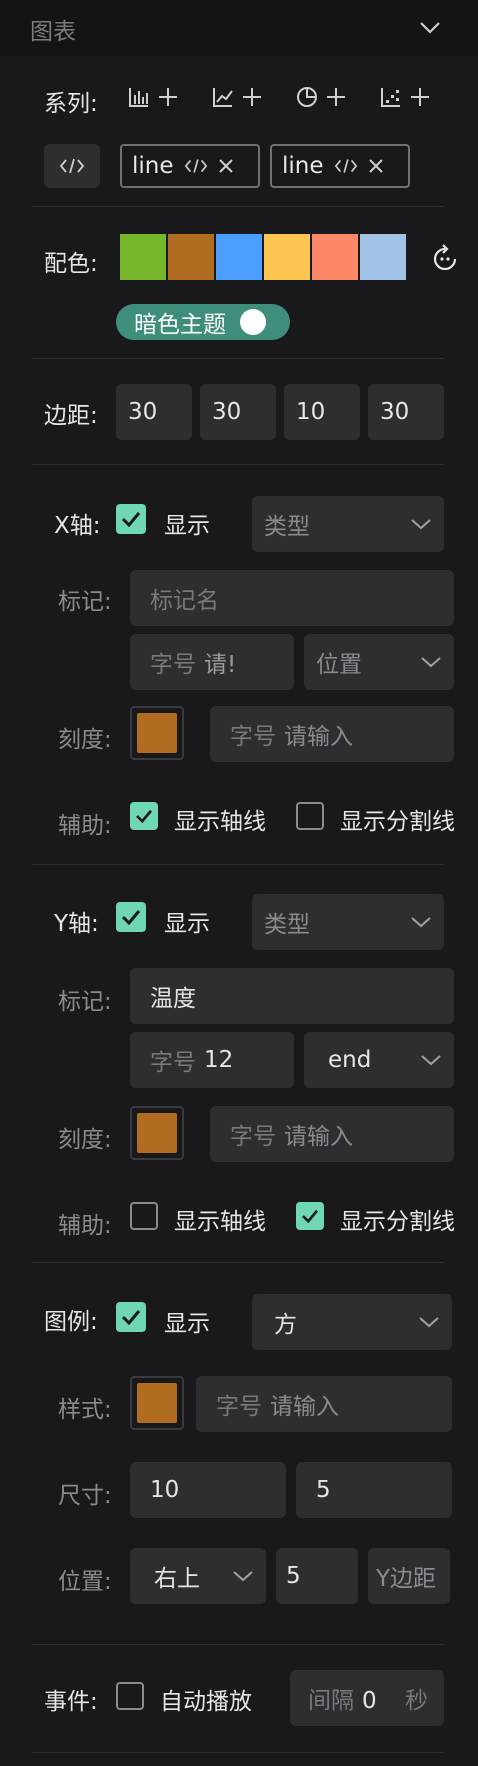 The image size is (478, 1766). What do you see at coordinates (310, 816) in the screenshot?
I see `xaxis-split-line-checkbox` at bounding box center [310, 816].